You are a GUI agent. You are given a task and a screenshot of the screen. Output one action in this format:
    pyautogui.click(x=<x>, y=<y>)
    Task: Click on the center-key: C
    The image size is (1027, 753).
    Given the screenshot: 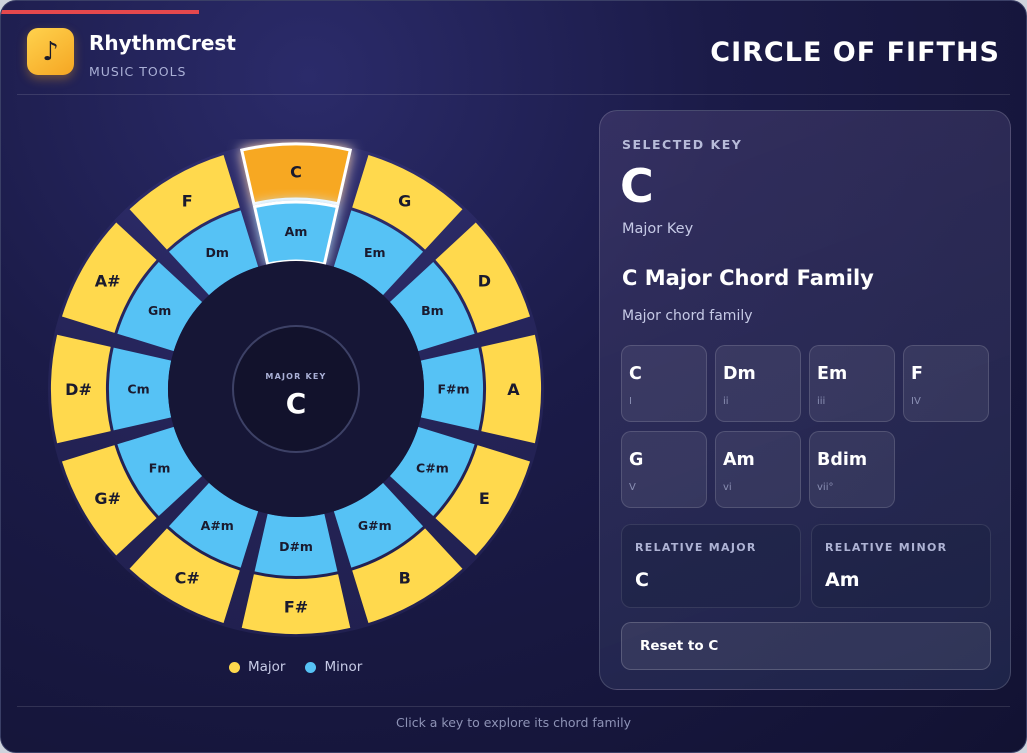 What is the action you would take?
    pyautogui.click(x=296, y=403)
    